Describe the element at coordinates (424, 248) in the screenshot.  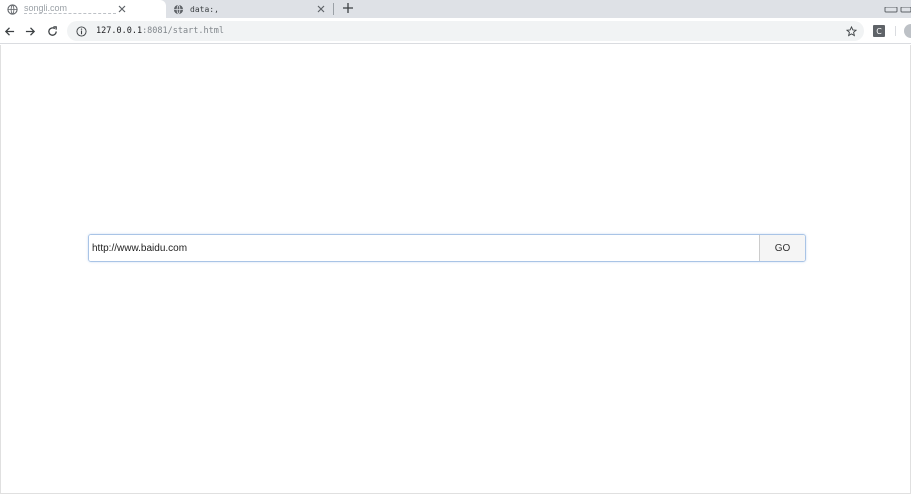
I see `url-input` at that location.